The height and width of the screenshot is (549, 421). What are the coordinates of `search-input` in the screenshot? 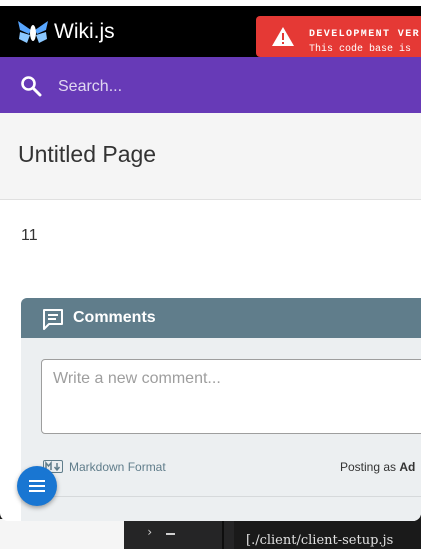 It's located at (223, 87).